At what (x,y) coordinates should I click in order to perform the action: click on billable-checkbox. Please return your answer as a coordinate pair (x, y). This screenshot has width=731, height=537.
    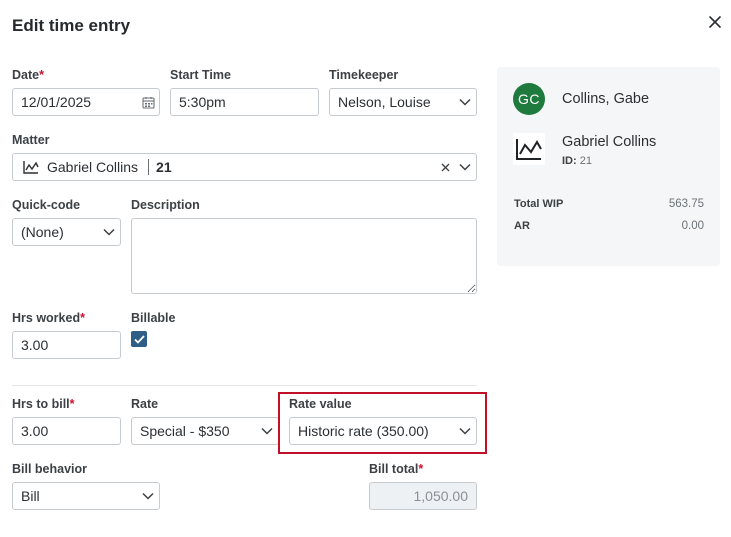
    Looking at the image, I should click on (139, 339).